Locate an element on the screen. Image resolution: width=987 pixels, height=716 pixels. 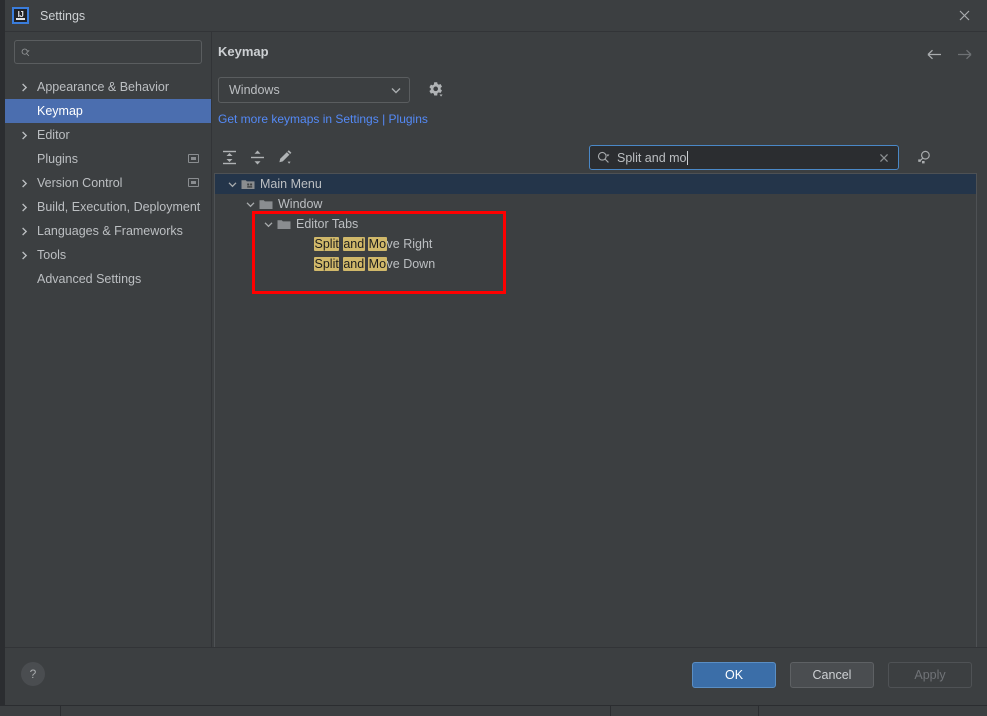
search-match-highlight: and is located at coordinates (353, 264).